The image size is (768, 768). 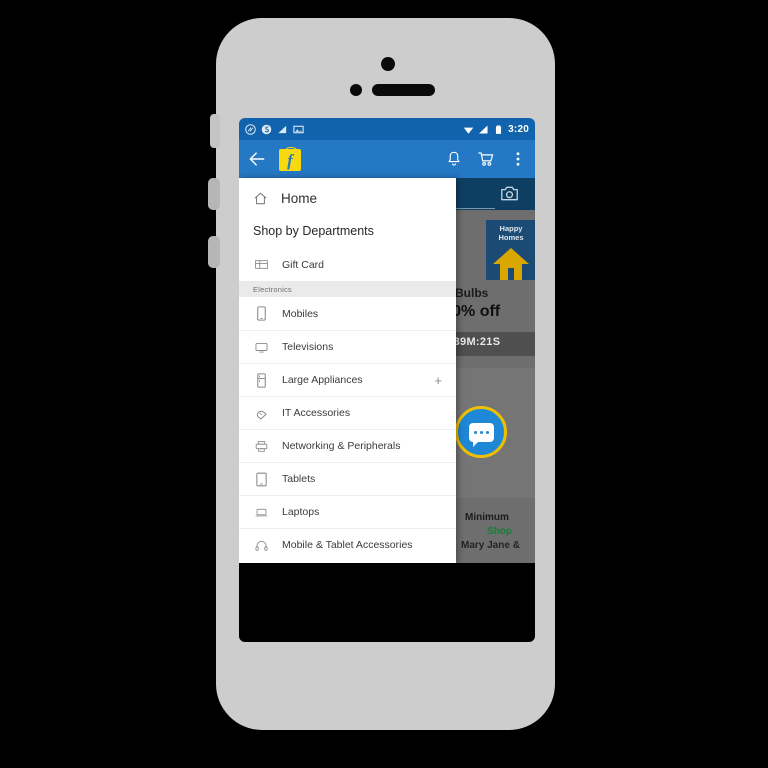 I want to click on tablet-icon, so click(x=261, y=479).